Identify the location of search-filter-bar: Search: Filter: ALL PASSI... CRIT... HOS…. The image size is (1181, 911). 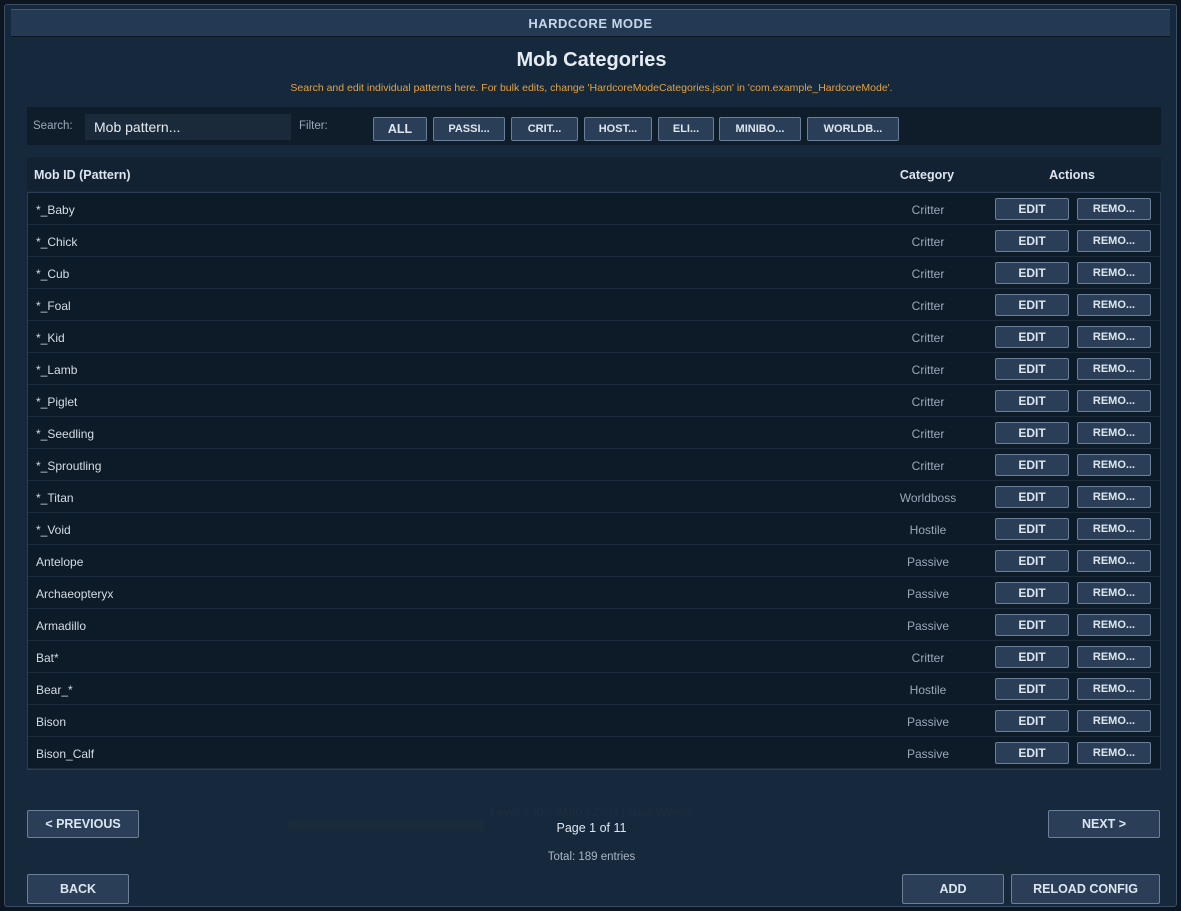
(594, 126).